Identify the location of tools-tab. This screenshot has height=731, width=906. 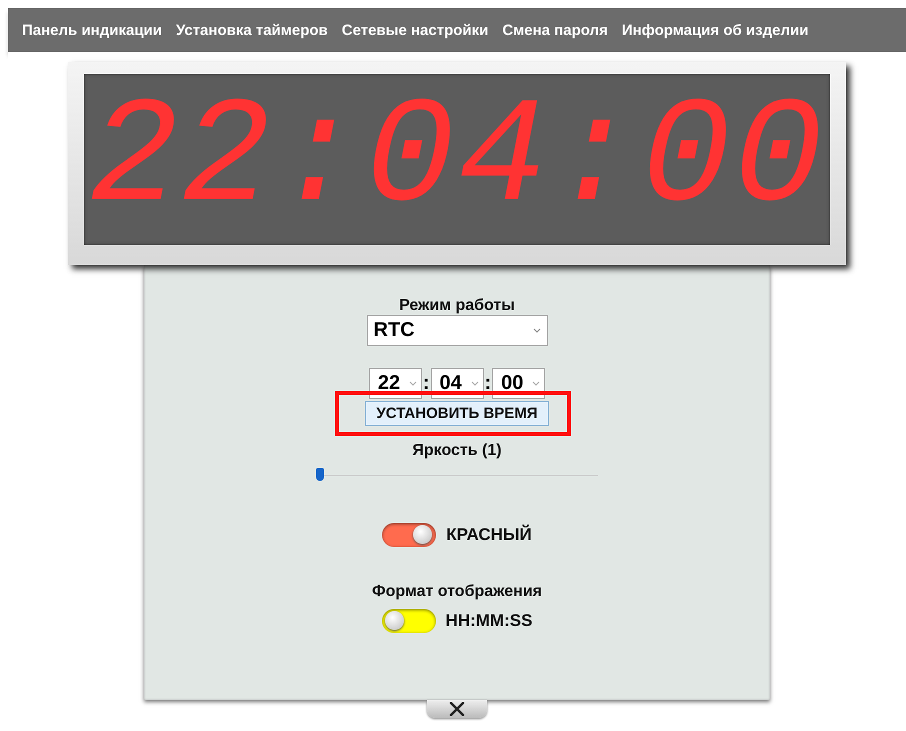
(457, 709).